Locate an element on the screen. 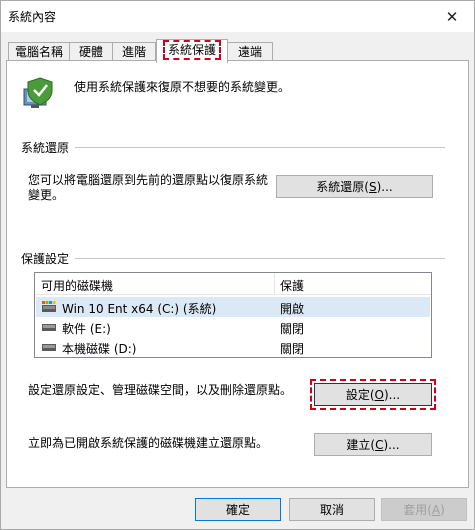  button-label: 建立( is located at coordinates (361, 445).